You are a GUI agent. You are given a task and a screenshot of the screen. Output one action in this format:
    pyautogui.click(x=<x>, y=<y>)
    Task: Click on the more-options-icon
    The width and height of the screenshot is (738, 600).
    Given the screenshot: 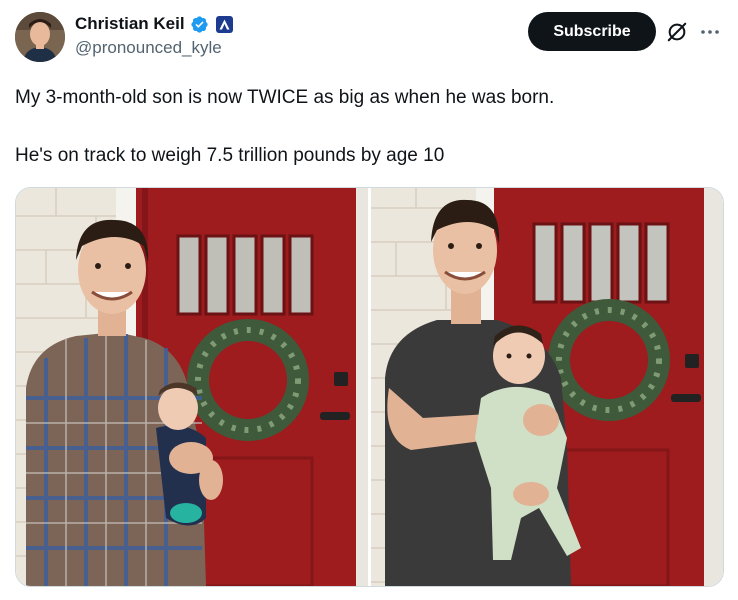 What is the action you would take?
    pyautogui.click(x=710, y=32)
    